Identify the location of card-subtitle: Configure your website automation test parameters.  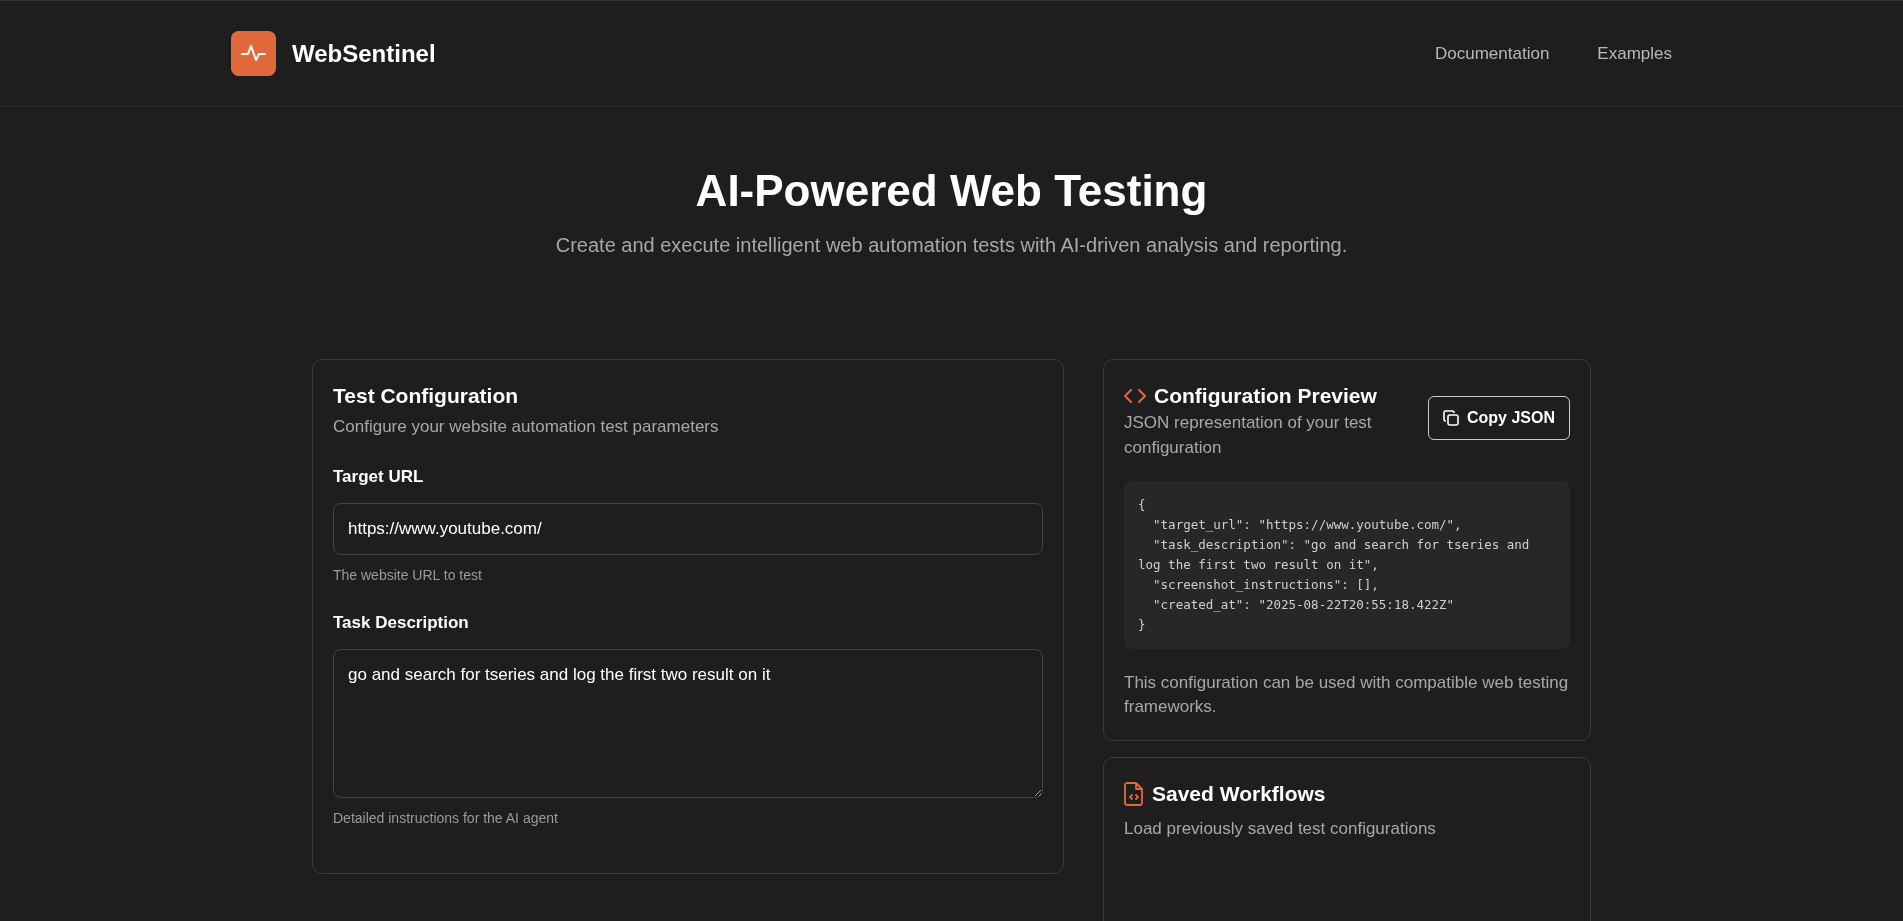
(526, 427).